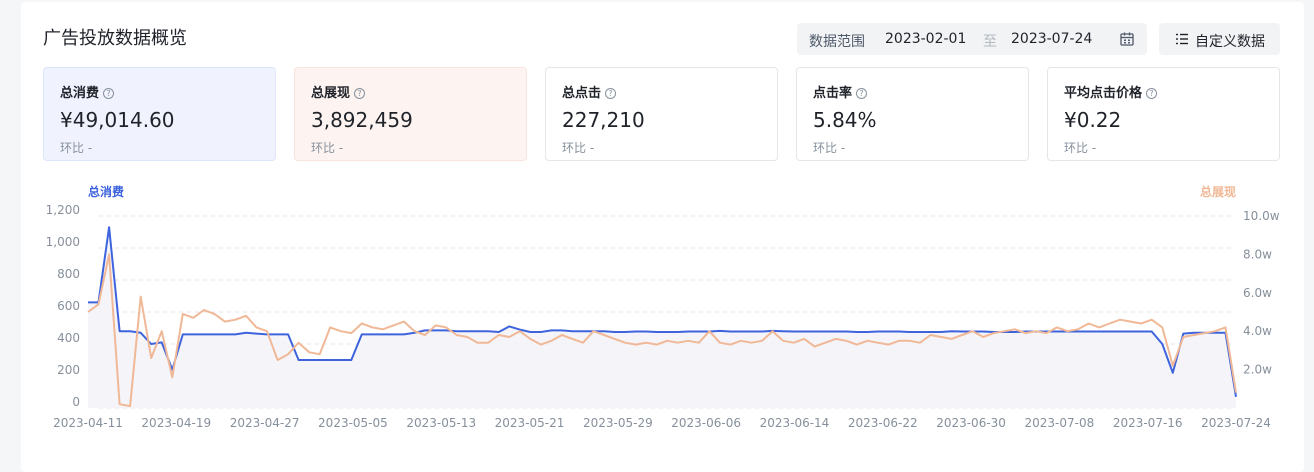 The height and width of the screenshot is (472, 1314). Describe the element at coordinates (76, 402) in the screenshot. I see `y-left-tick-label: 0` at that location.